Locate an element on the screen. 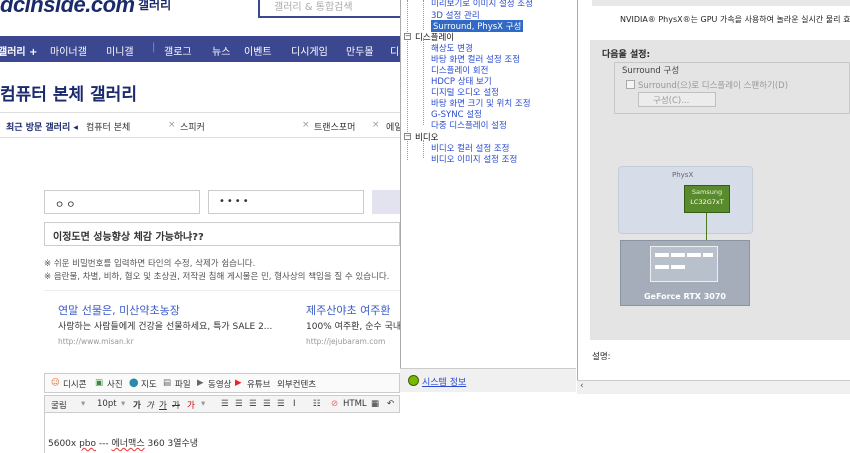 This screenshot has height=453, width=850. editor-attach-bar: ☺ 디시콘 ▣ 사진 ⬤ 지도 ▤ 파일 ▶ 동영상 ▶ 유튜브 외부컨텐츠 is located at coordinates (222, 383).